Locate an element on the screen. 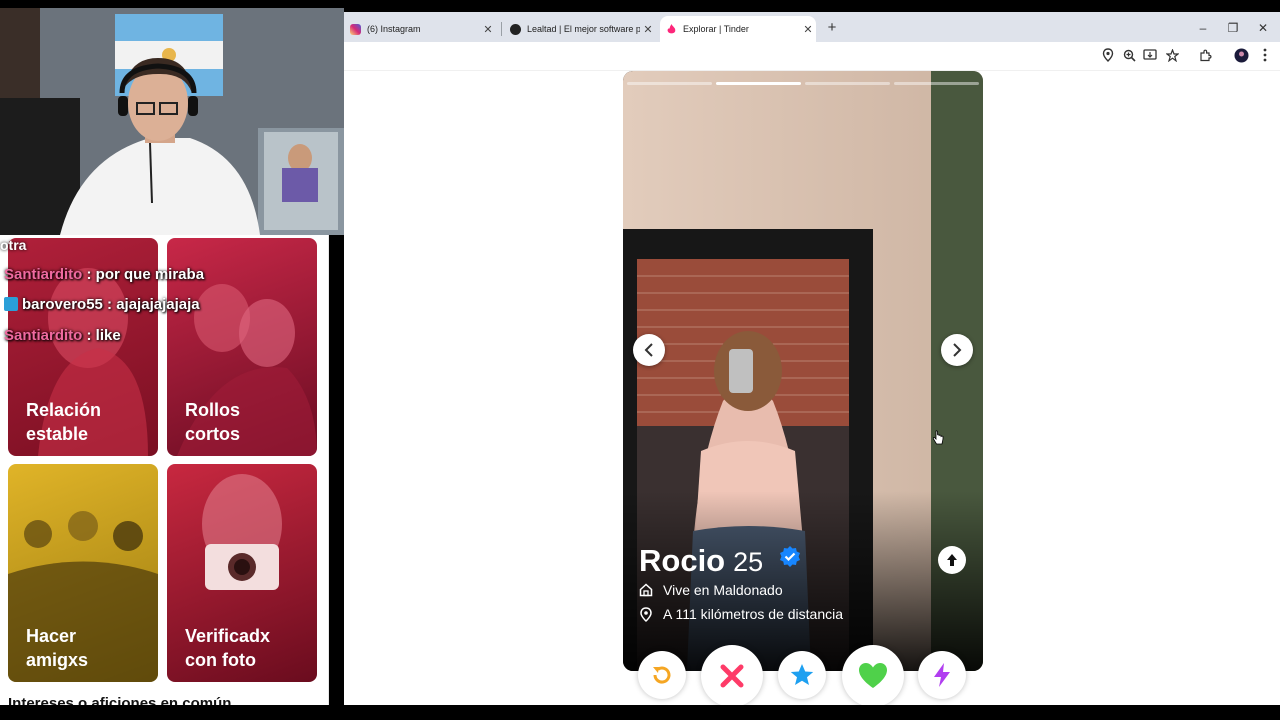 The image size is (1280, 720). instagram-icon is located at coordinates (355, 29).